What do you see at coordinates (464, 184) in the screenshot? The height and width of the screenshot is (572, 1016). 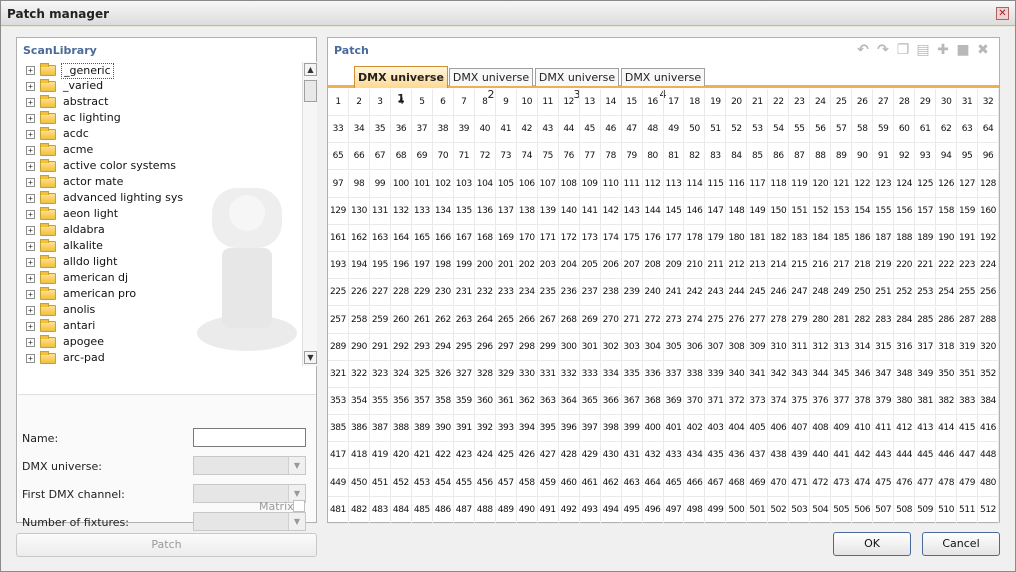 I see `dmx-channel-cell: 103` at bounding box center [464, 184].